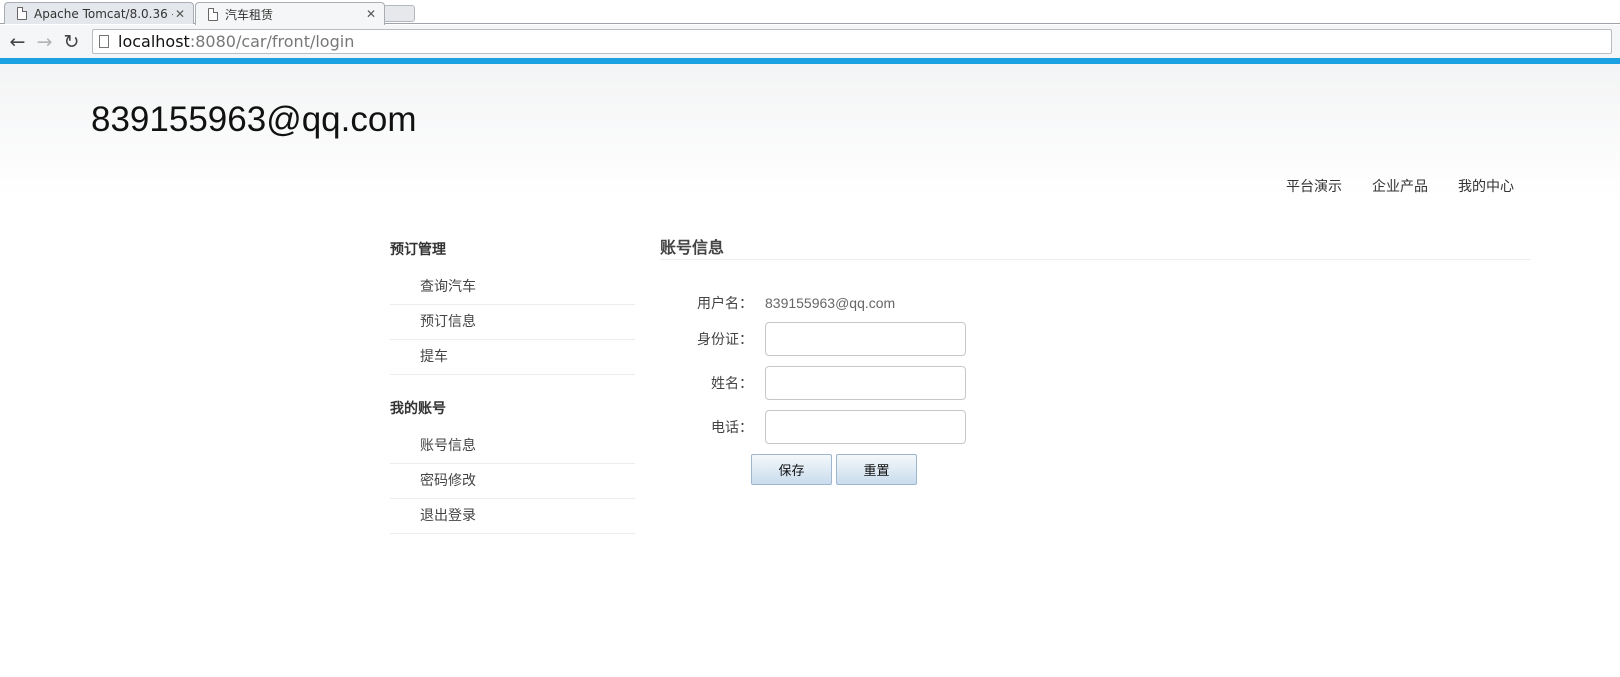 This screenshot has width=1620, height=677. What do you see at coordinates (154, 41) in the screenshot?
I see `url-host: localhost` at bounding box center [154, 41].